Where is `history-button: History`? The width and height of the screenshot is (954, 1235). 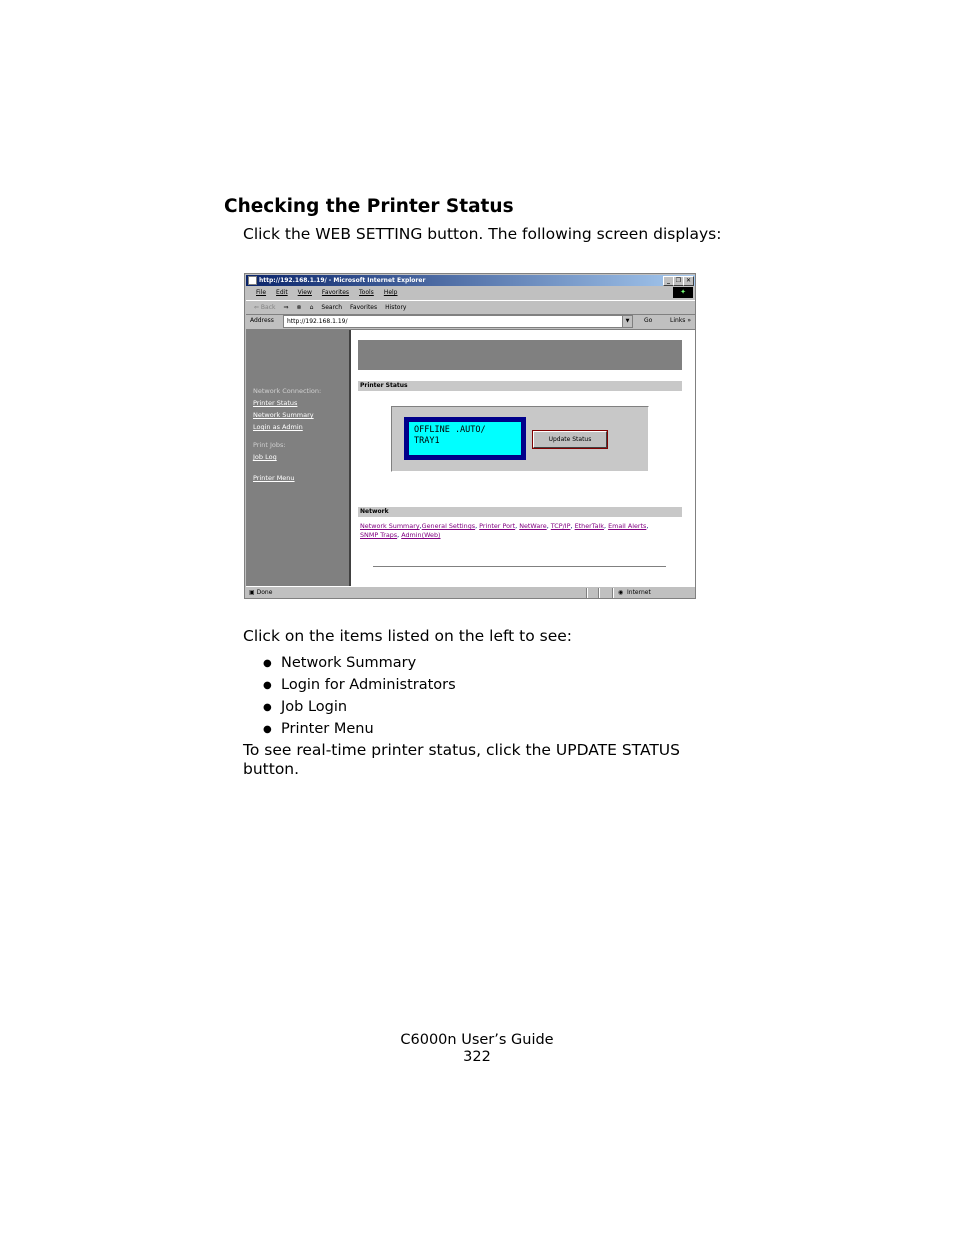 history-button: History is located at coordinates (395, 307).